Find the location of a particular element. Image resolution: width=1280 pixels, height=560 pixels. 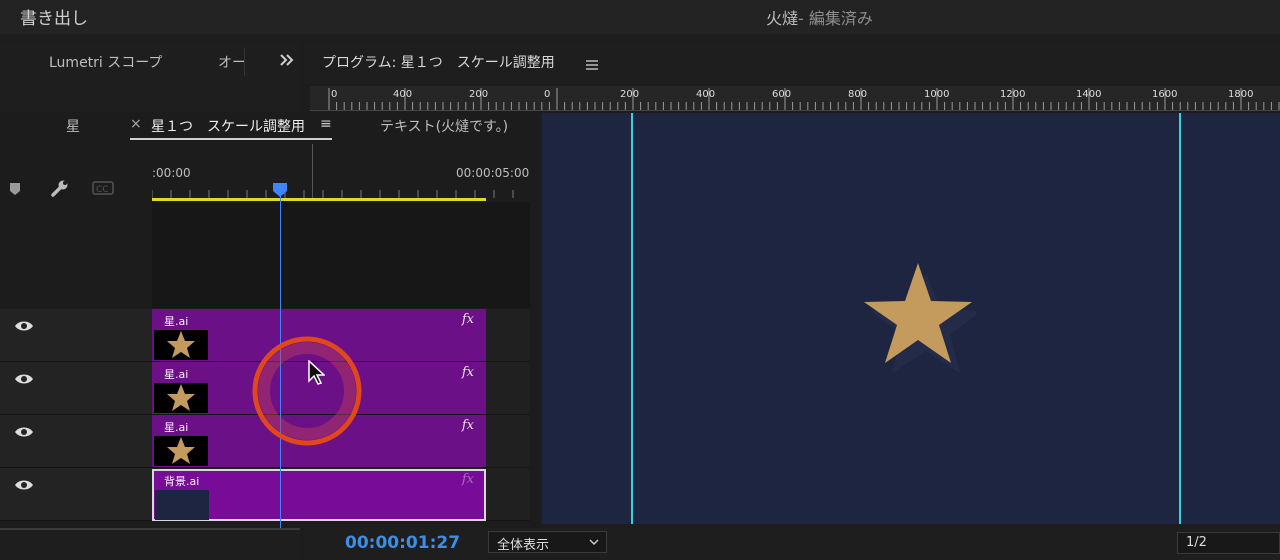

time-ruler-start: :00:00 is located at coordinates (171, 173).